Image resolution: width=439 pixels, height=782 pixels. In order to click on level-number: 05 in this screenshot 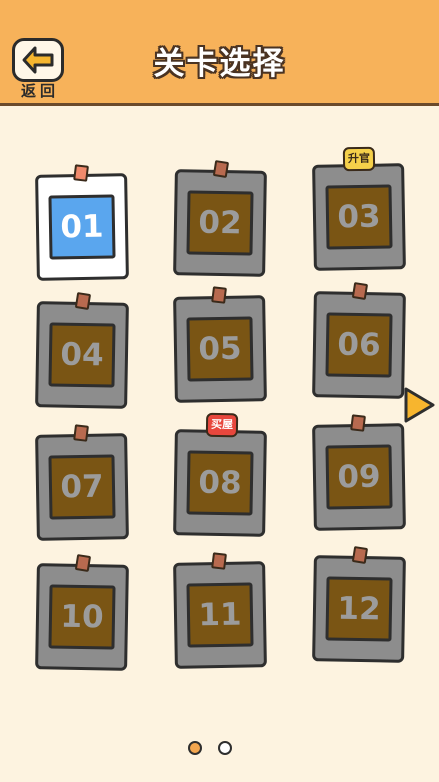, I will do `click(220, 349)`.